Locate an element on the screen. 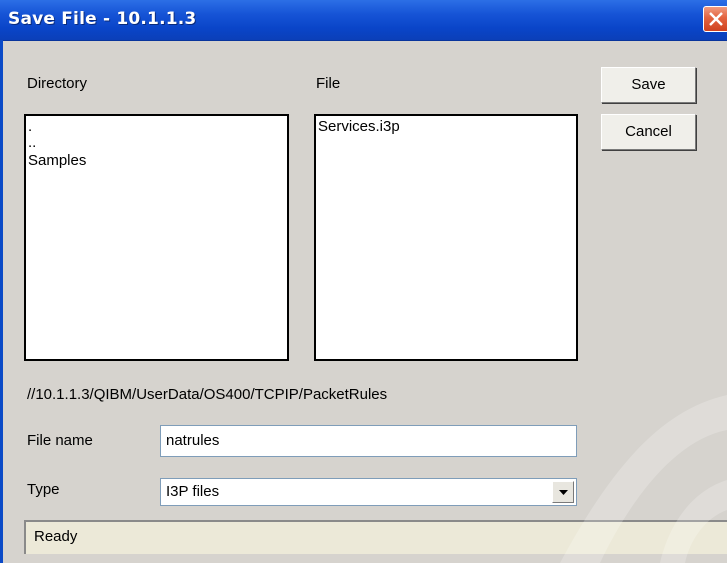 The width and height of the screenshot is (727, 563). cancel-button: Cancel is located at coordinates (648, 132).